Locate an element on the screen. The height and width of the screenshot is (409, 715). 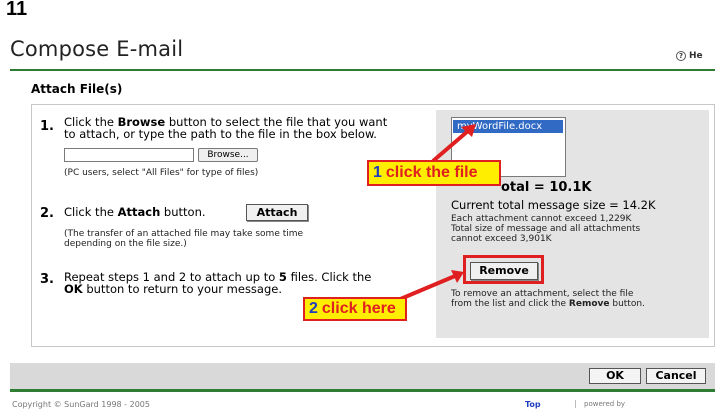
copyright-text: Copyright © SunGard 1998 - 2005 is located at coordinates (81, 404).